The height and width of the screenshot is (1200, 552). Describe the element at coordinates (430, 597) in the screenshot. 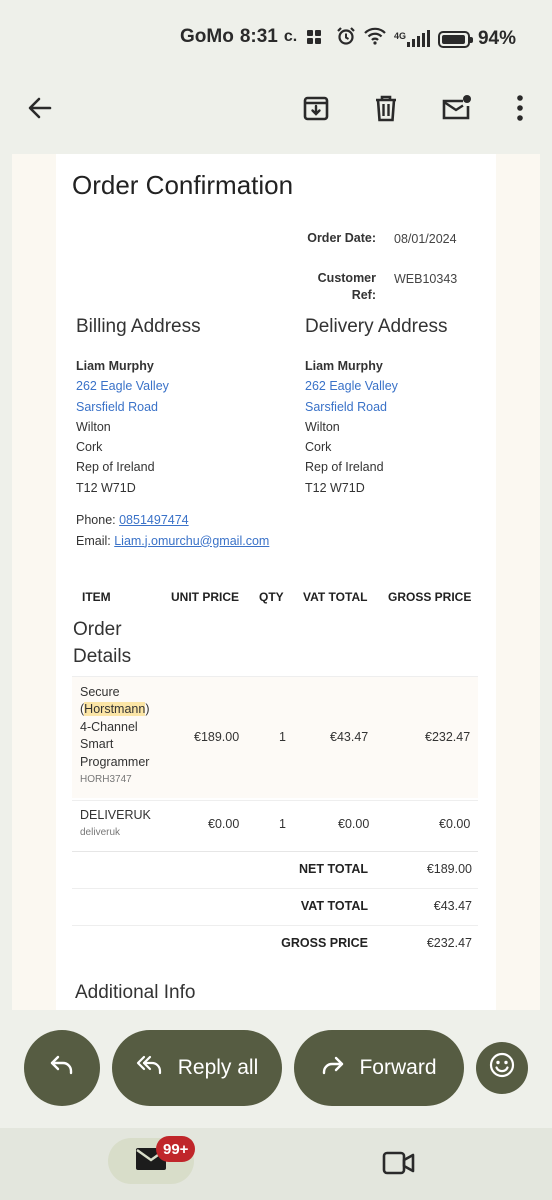

I see `col-header-gross-price: GROSS PRICE` at that location.